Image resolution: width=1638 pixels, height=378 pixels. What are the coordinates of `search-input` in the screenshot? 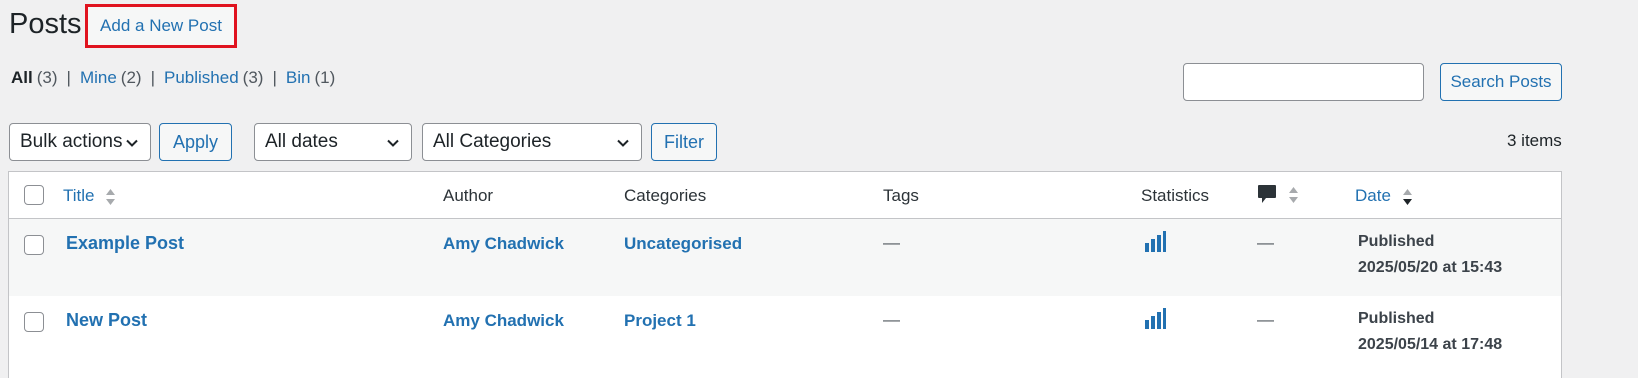 It's located at (1303, 82).